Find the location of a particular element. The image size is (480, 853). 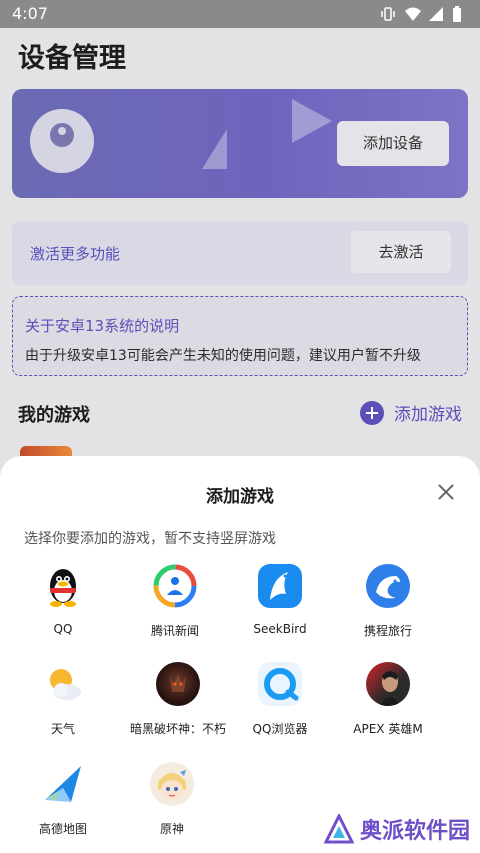

app-item-weather: 天气 is located at coordinates (63, 699).